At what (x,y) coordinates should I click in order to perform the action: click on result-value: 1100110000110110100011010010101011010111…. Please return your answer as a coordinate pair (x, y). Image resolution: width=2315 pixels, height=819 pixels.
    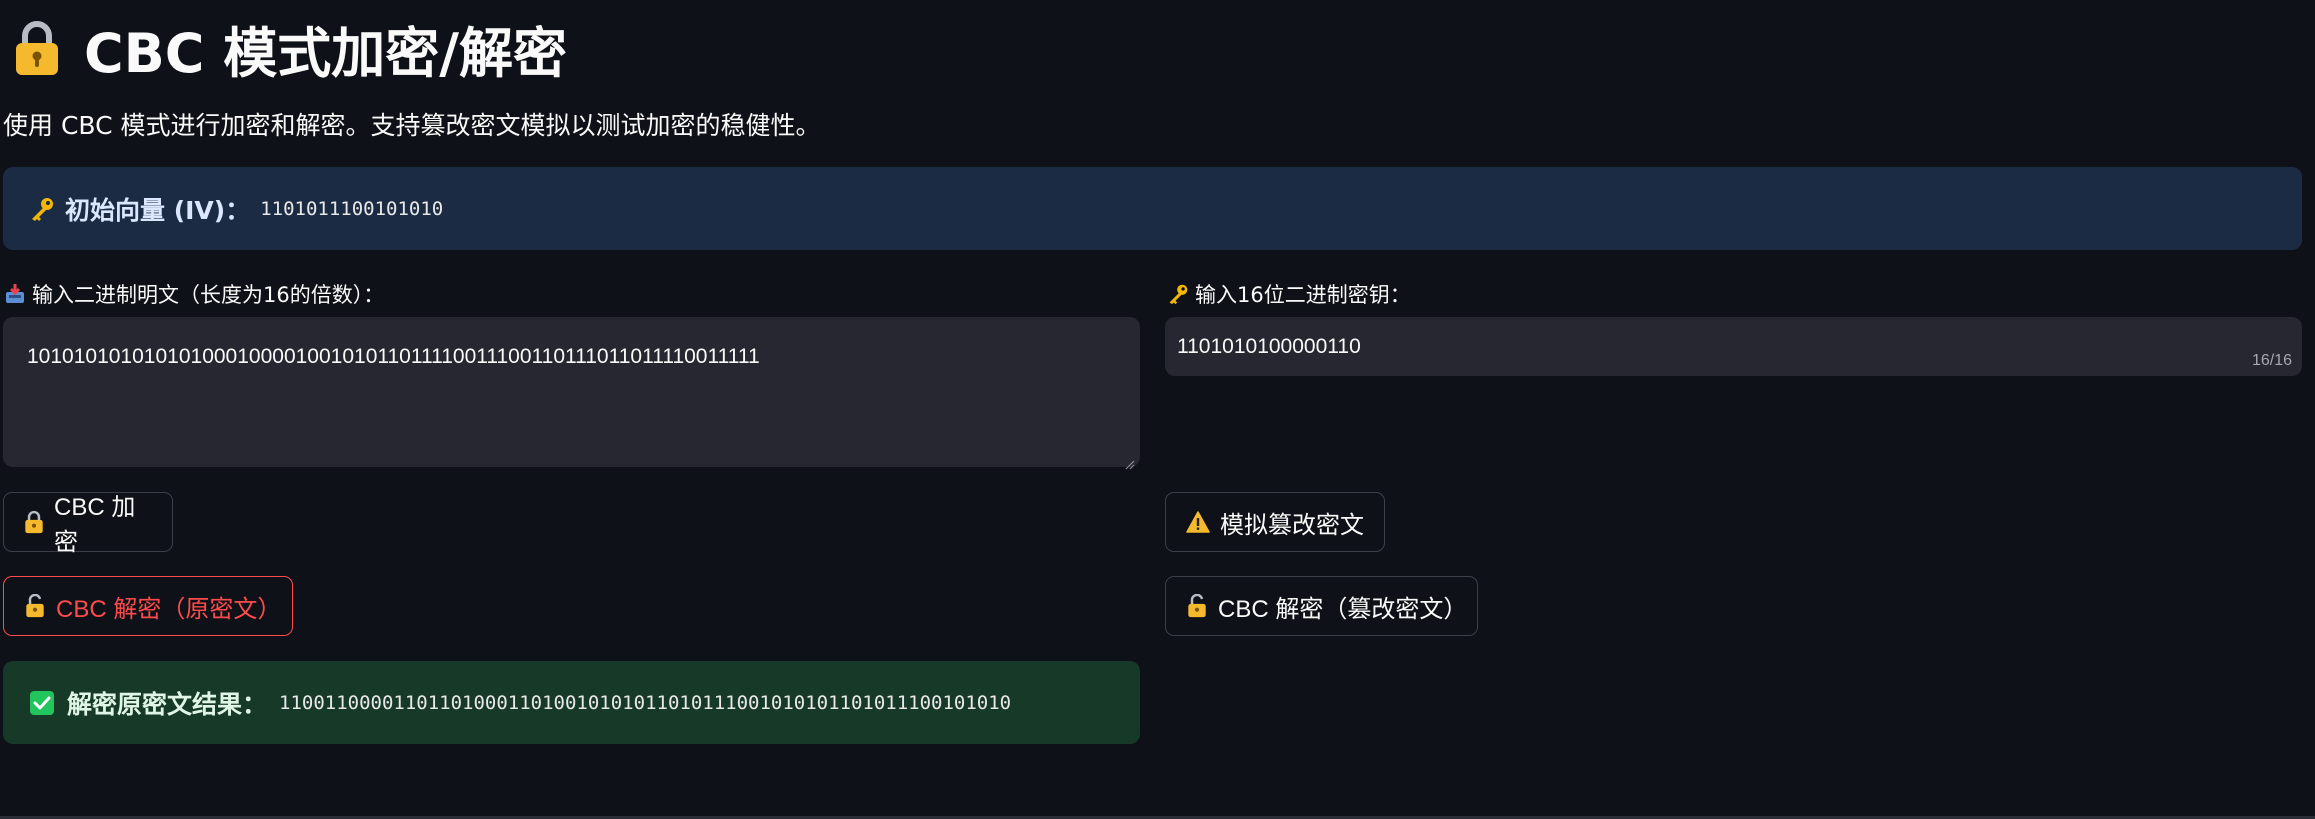
    Looking at the image, I should click on (645, 702).